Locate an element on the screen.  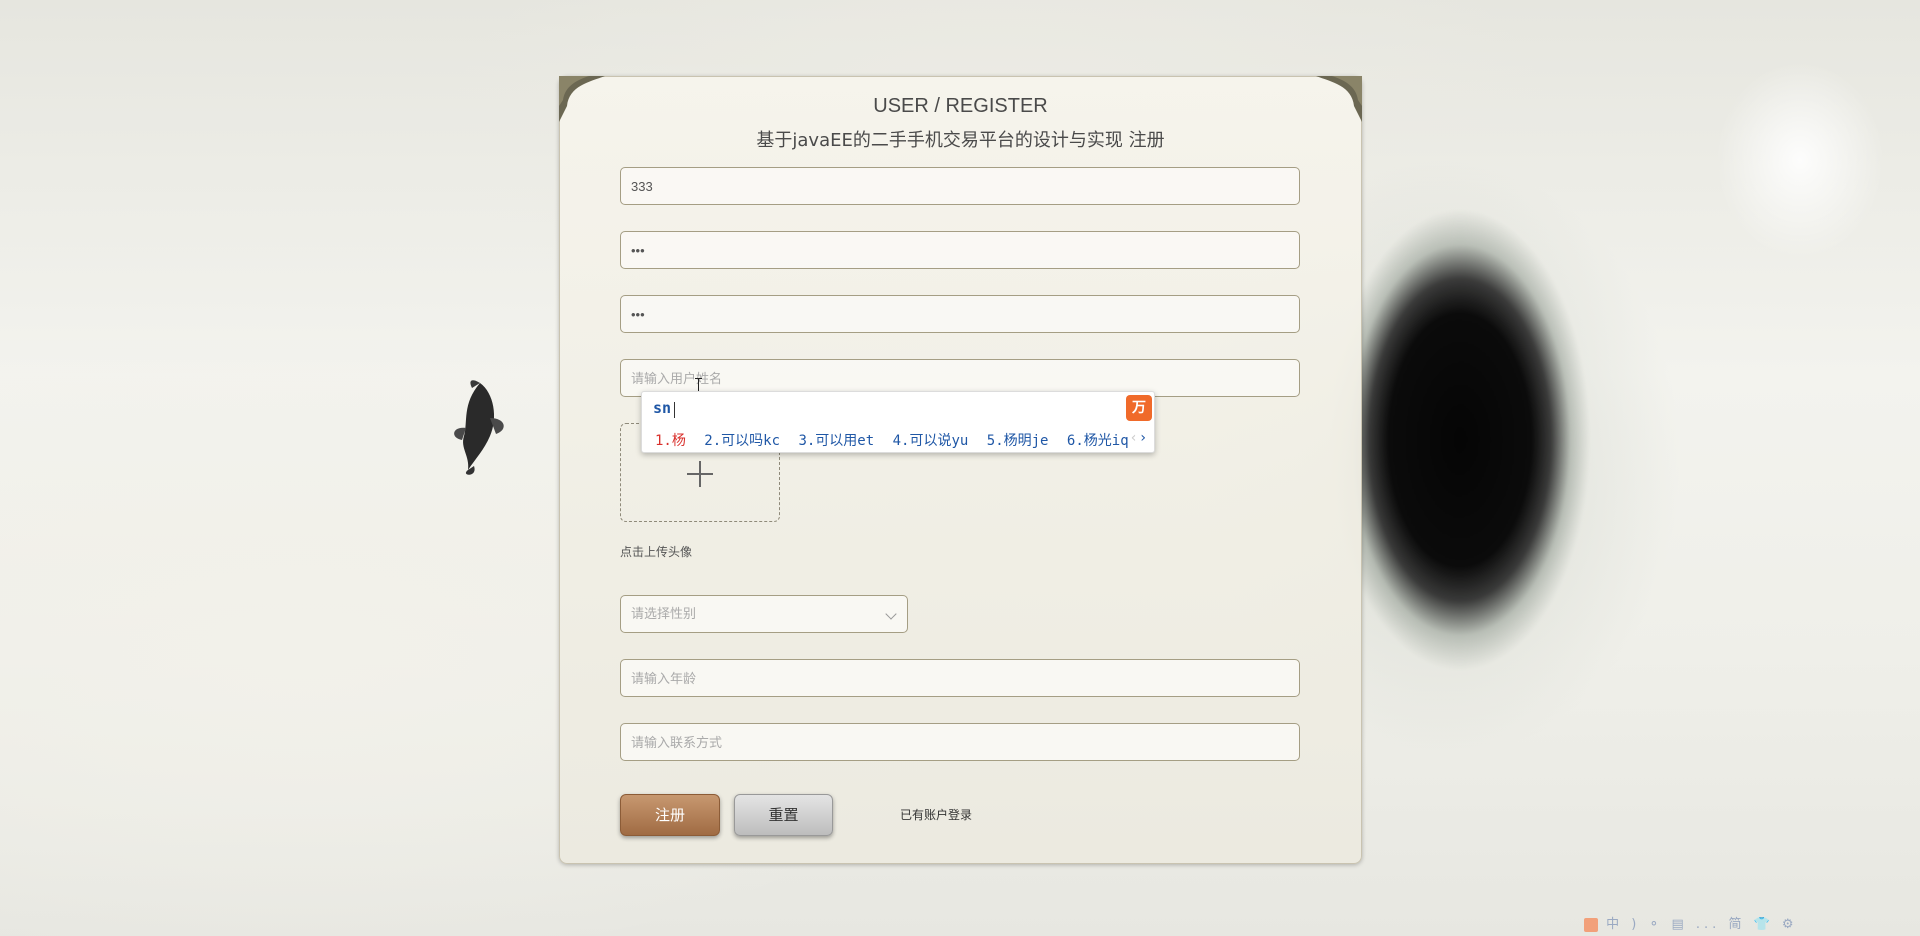
confirm-password-input: ••• is located at coordinates (960, 314).